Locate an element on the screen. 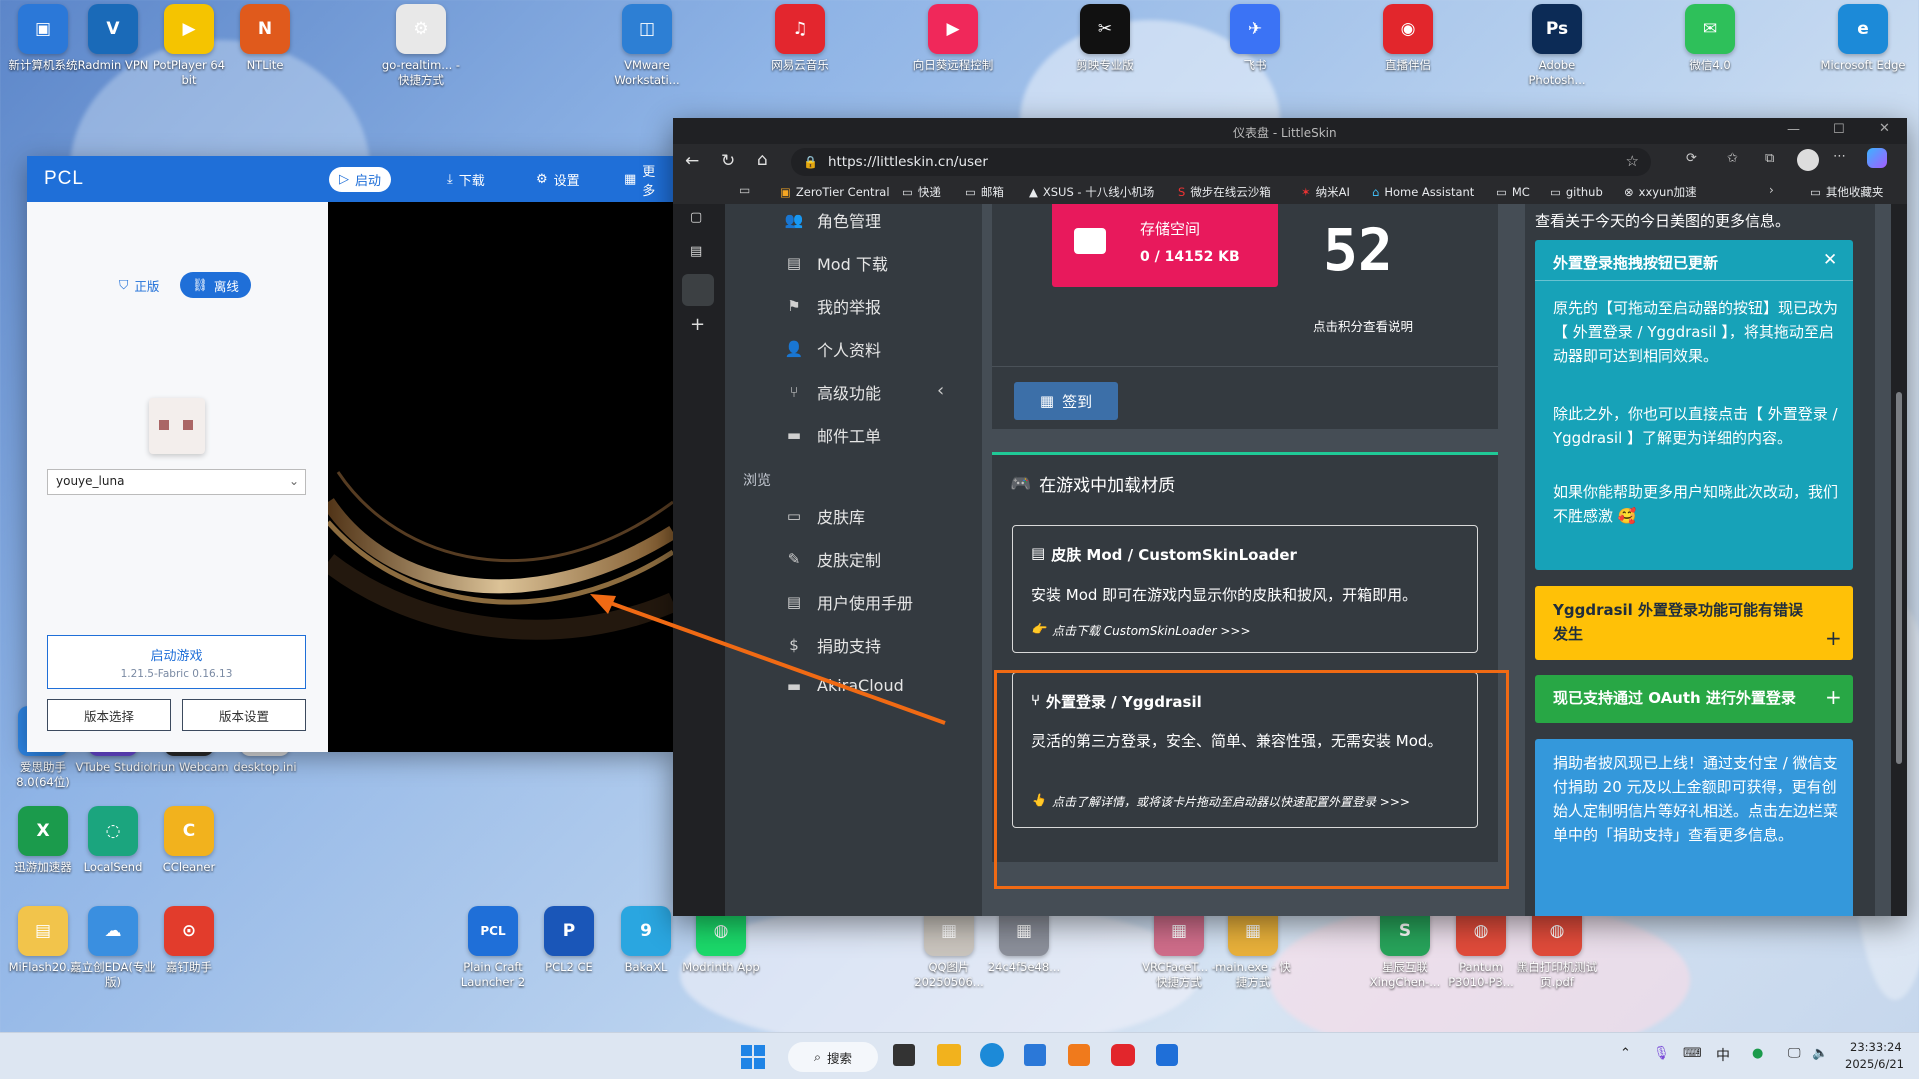  active-tab-favicon is located at coordinates (698, 290).